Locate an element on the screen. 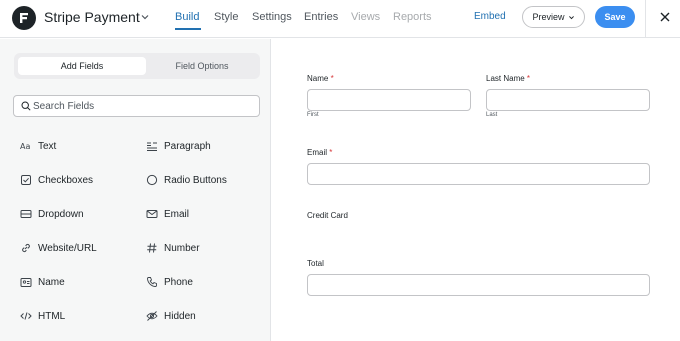  email-field-label: Email * is located at coordinates (319, 152).